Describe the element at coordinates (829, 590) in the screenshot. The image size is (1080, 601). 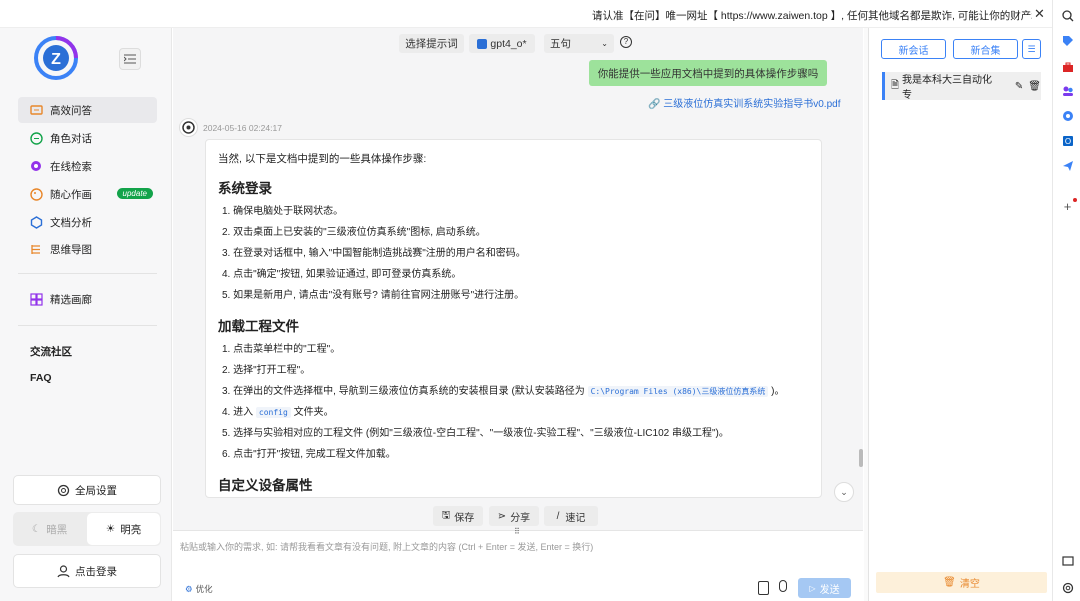
I see `send-label: 发送` at that location.